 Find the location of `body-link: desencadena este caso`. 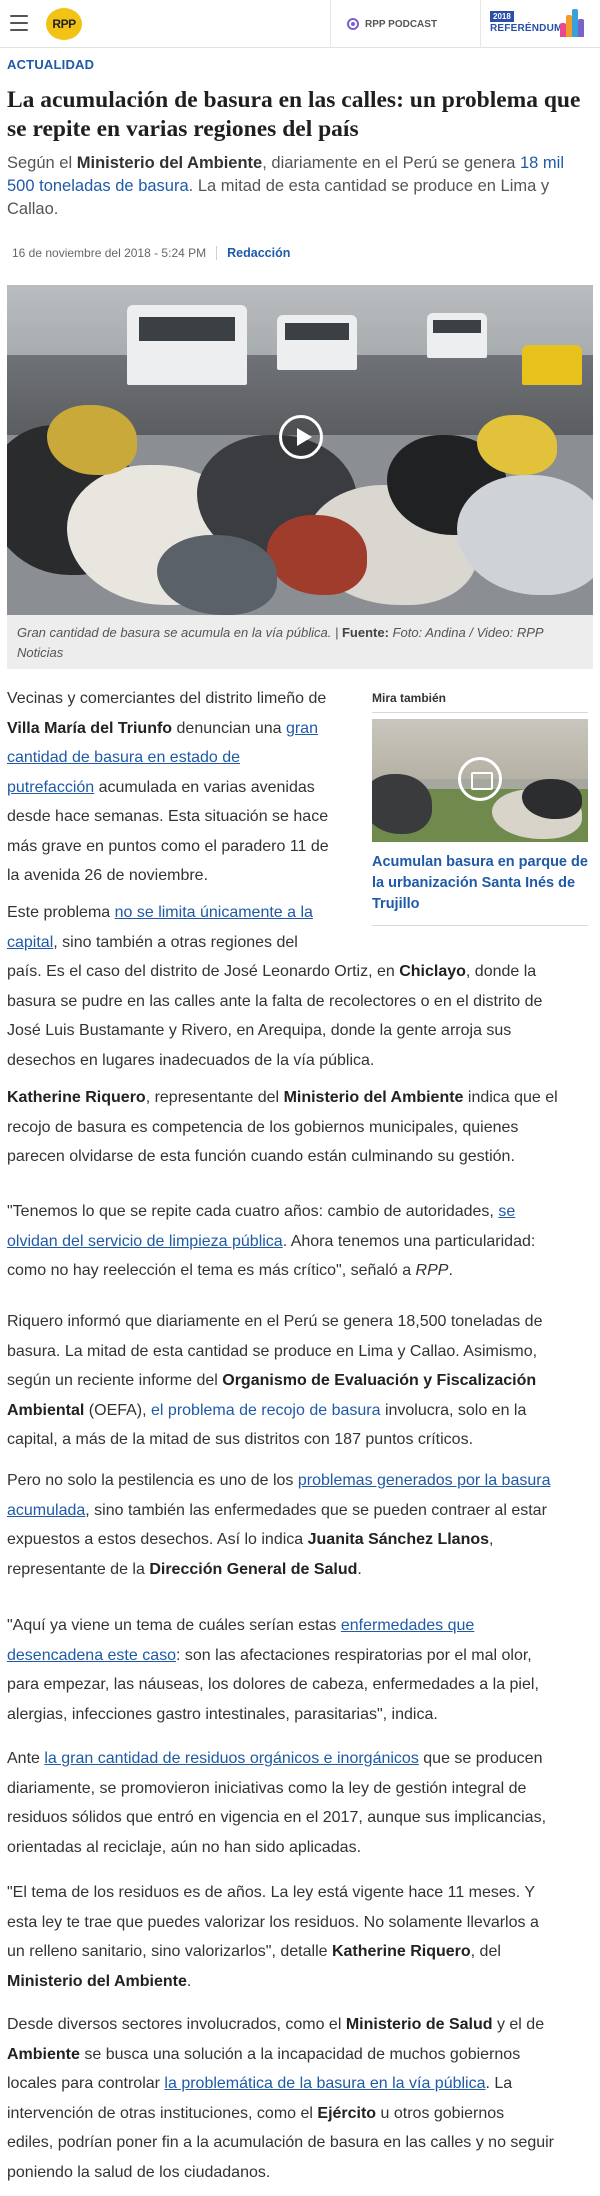

body-link: desencadena este caso is located at coordinates (91, 1655).